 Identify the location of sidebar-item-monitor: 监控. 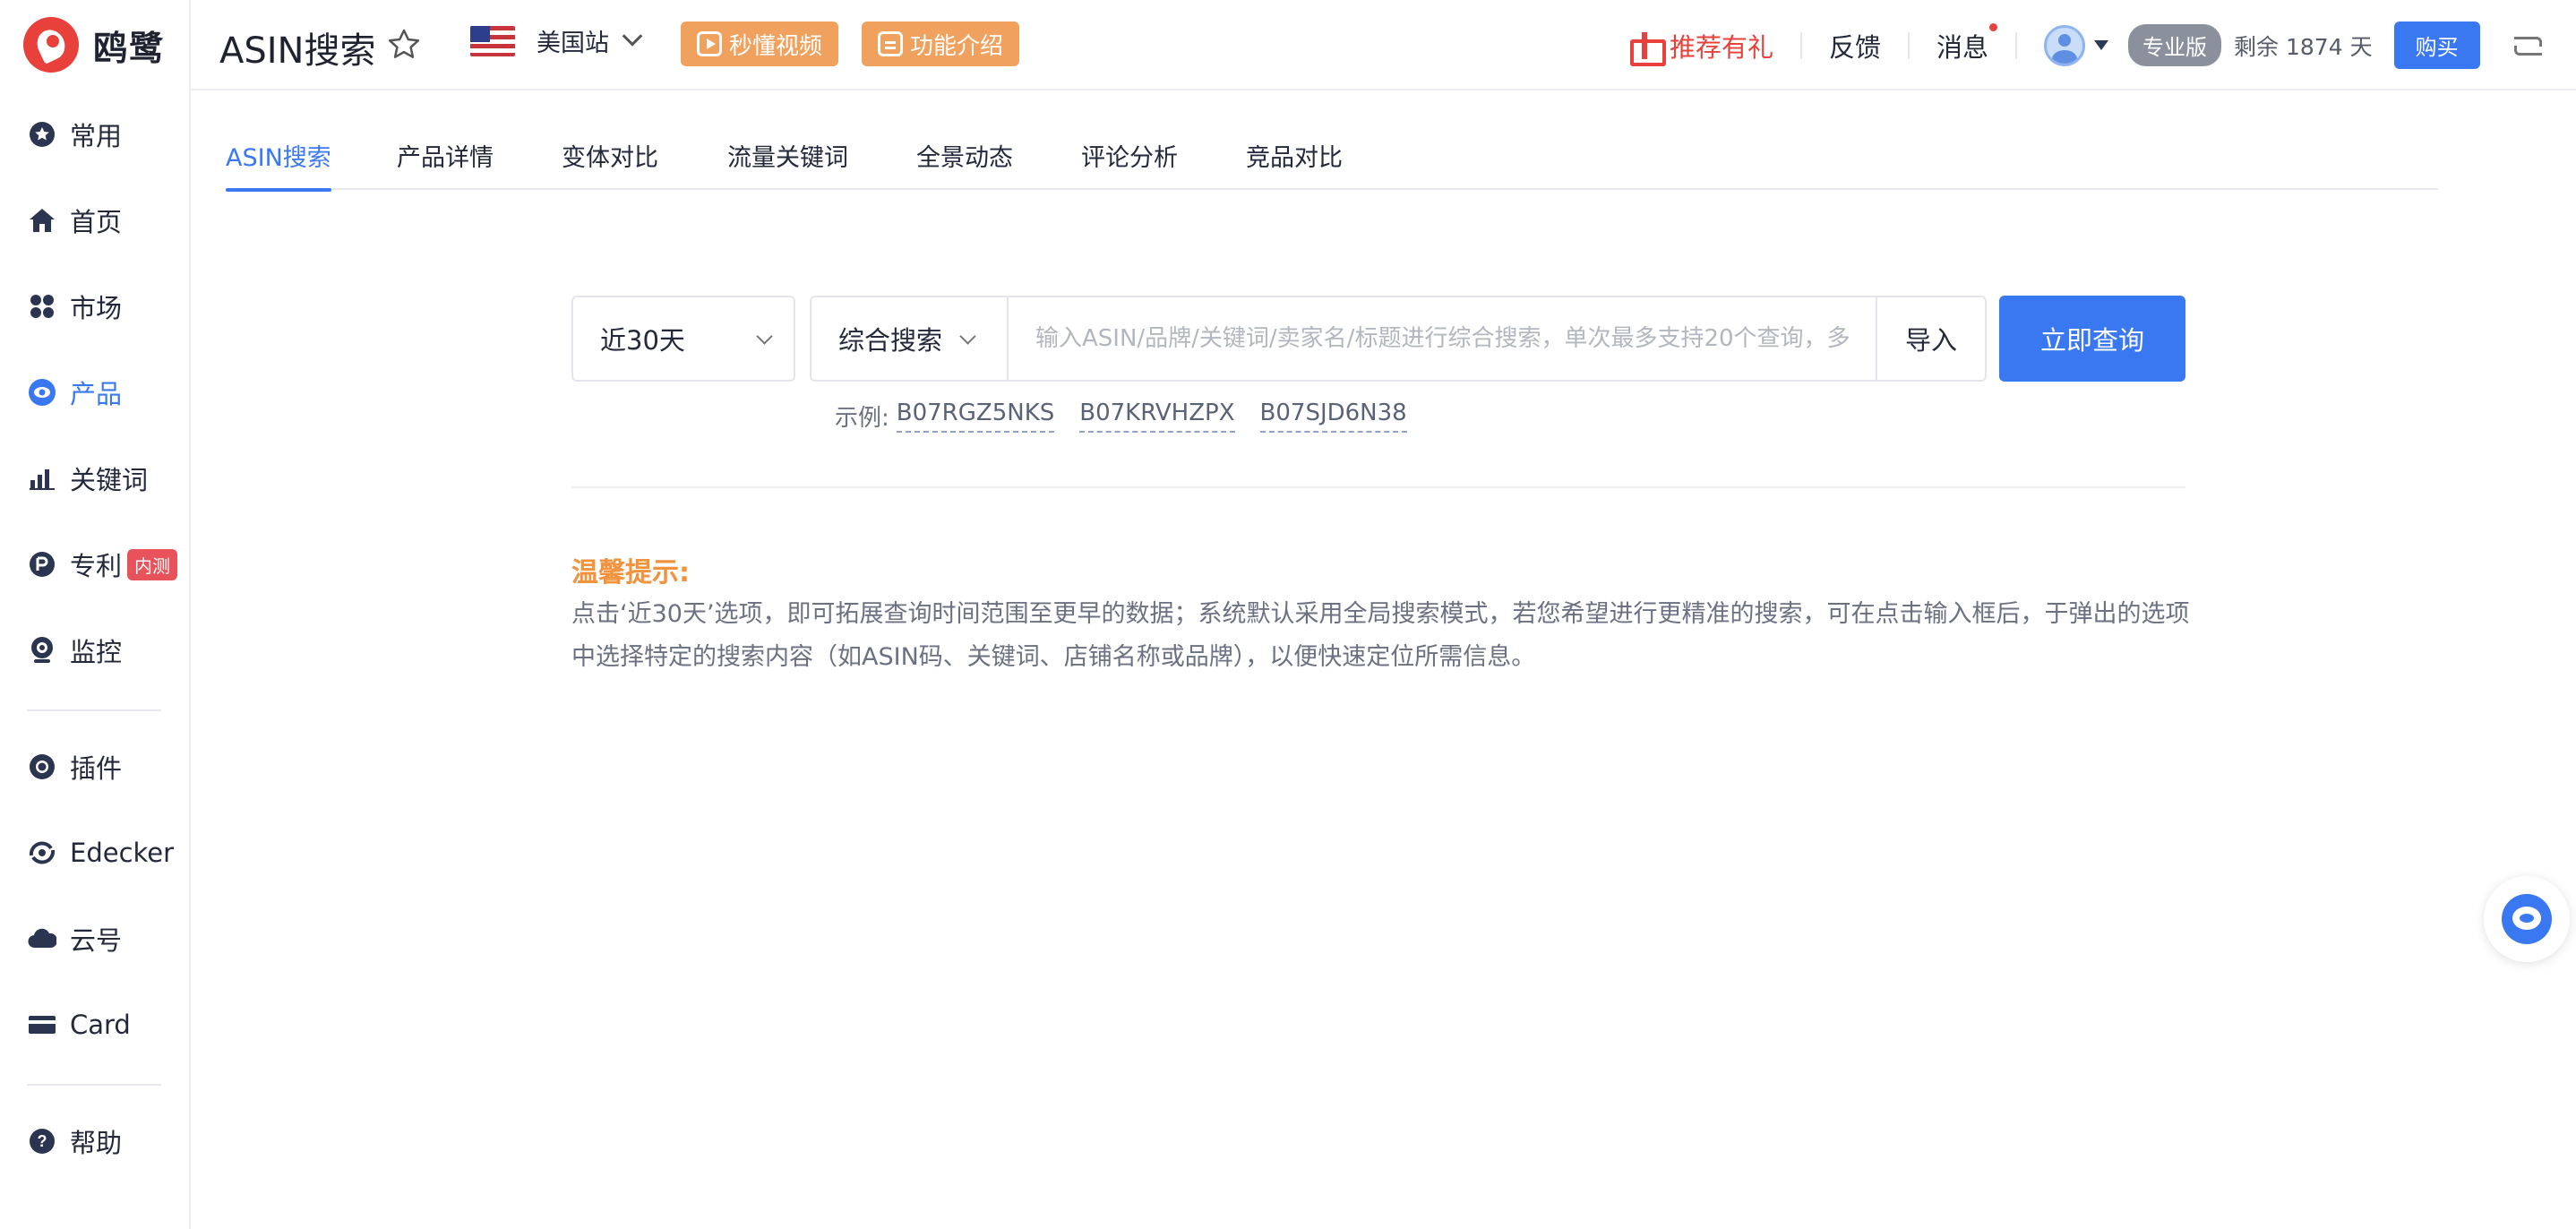
(74, 650).